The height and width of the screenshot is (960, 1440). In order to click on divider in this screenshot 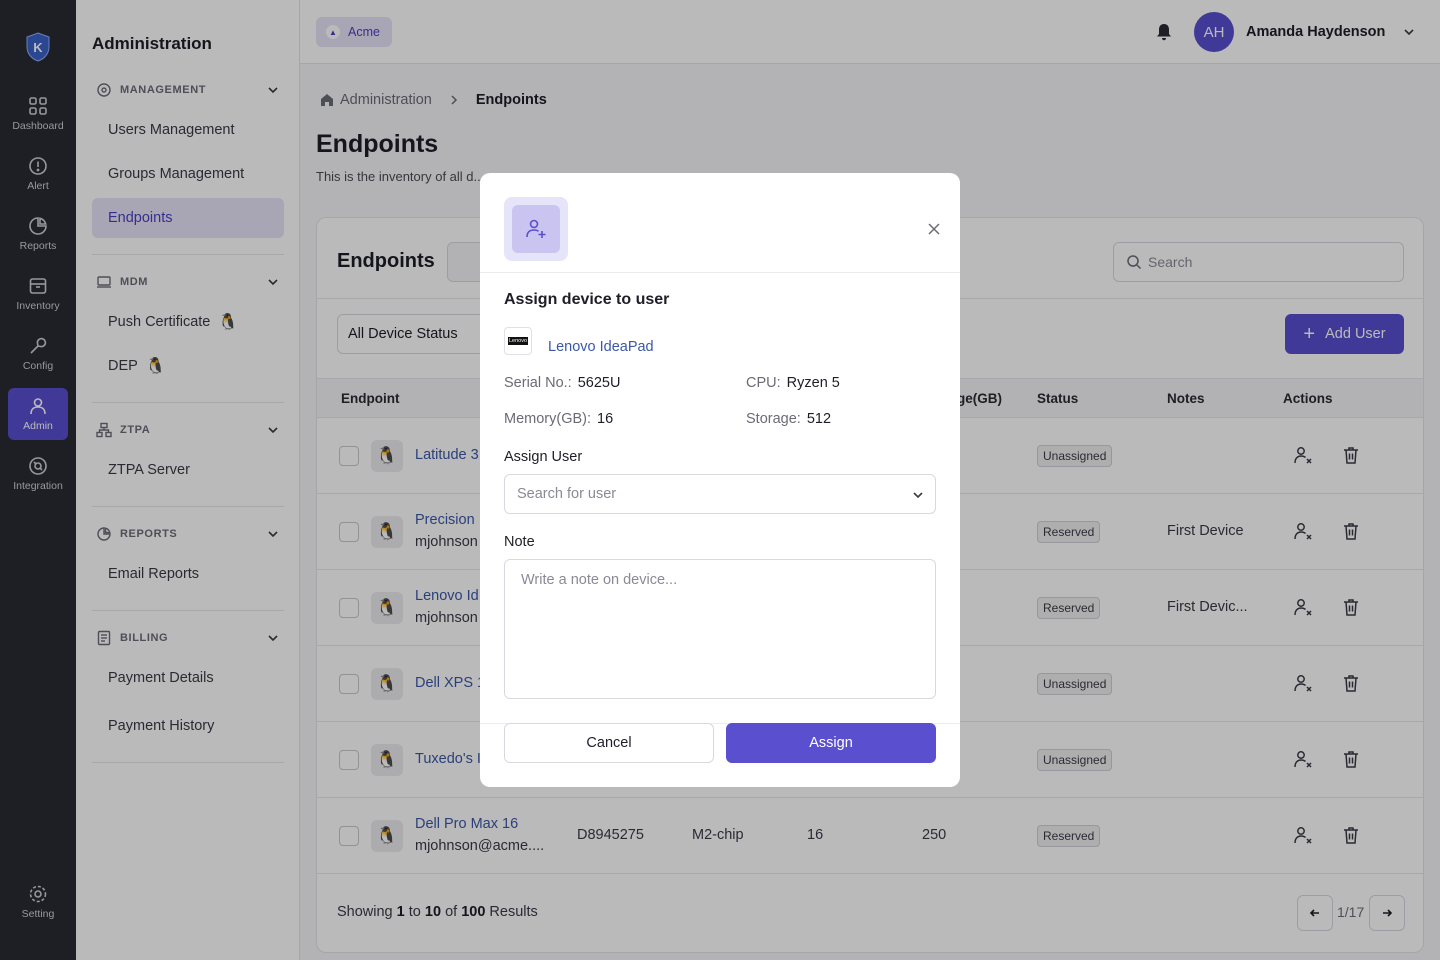, I will do `click(720, 272)`.